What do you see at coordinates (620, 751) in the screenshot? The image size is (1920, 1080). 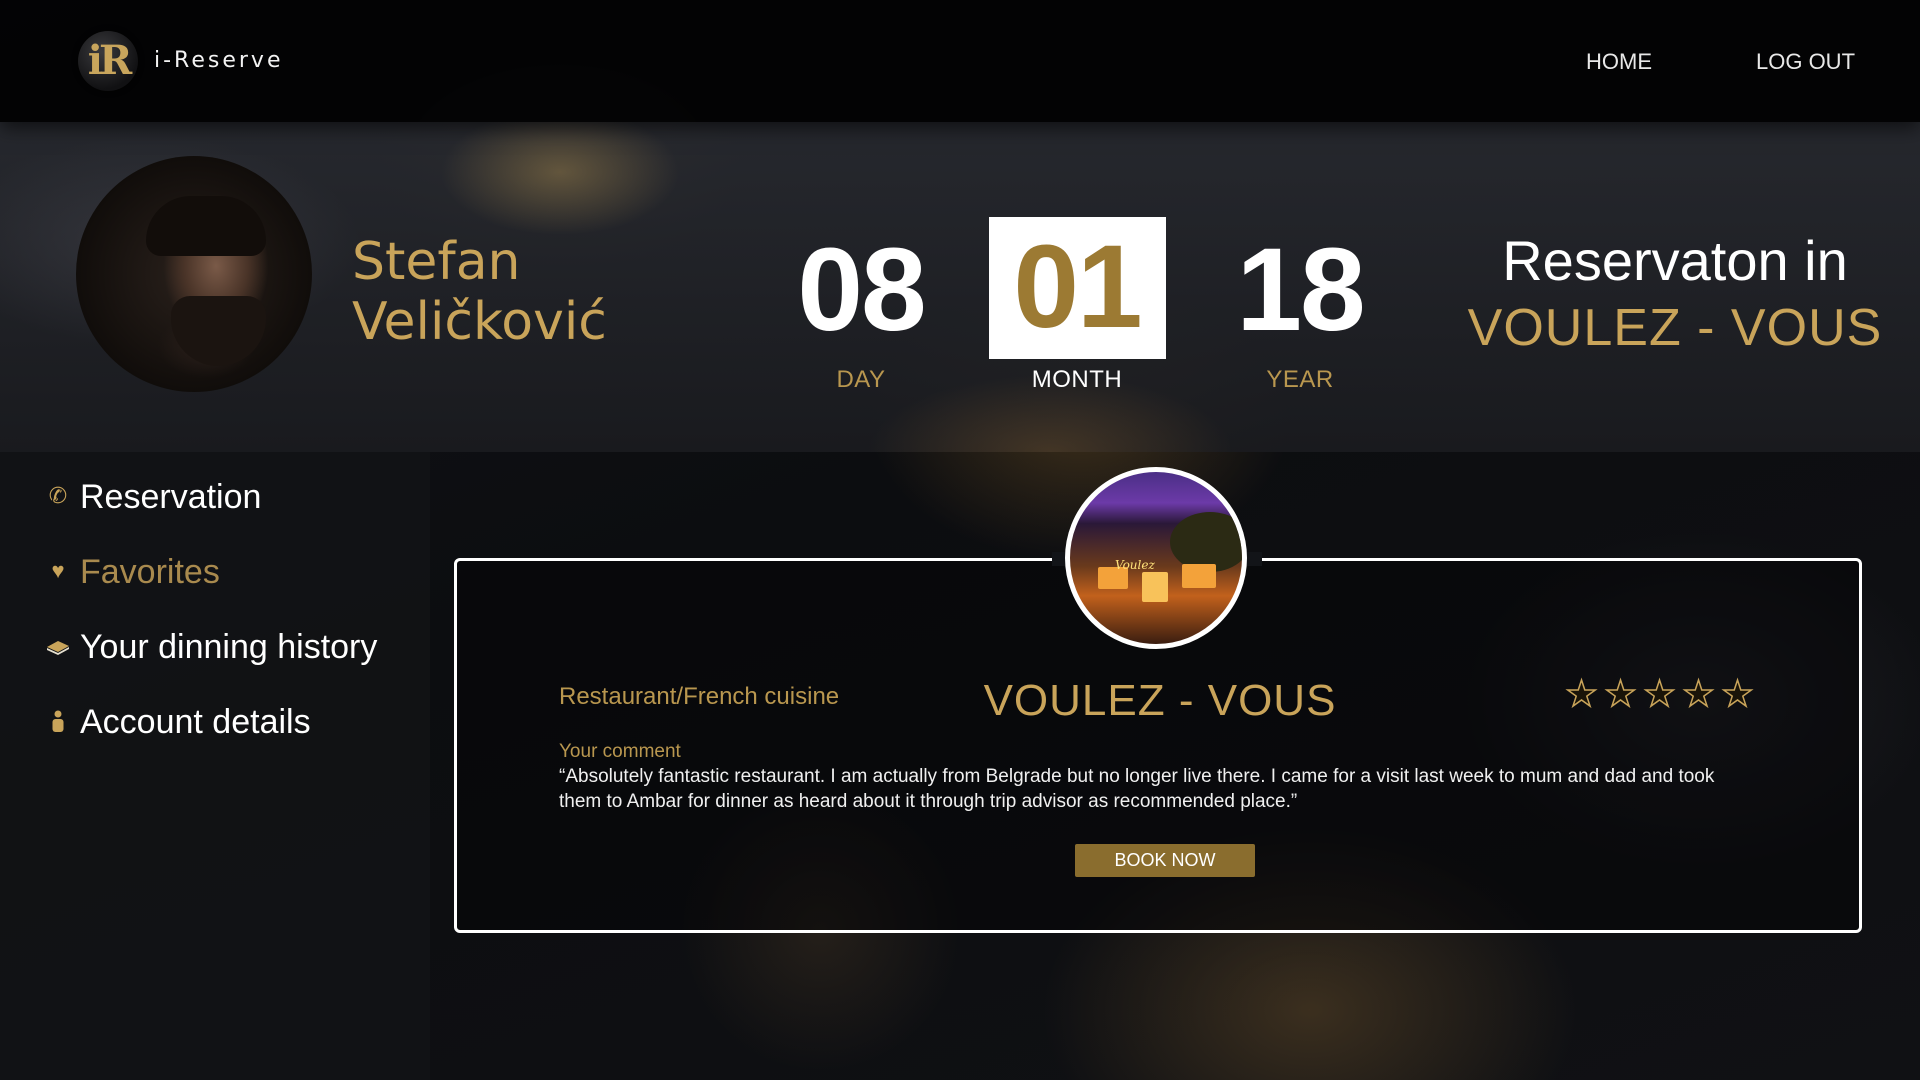 I see `comment-label: Your comment` at bounding box center [620, 751].